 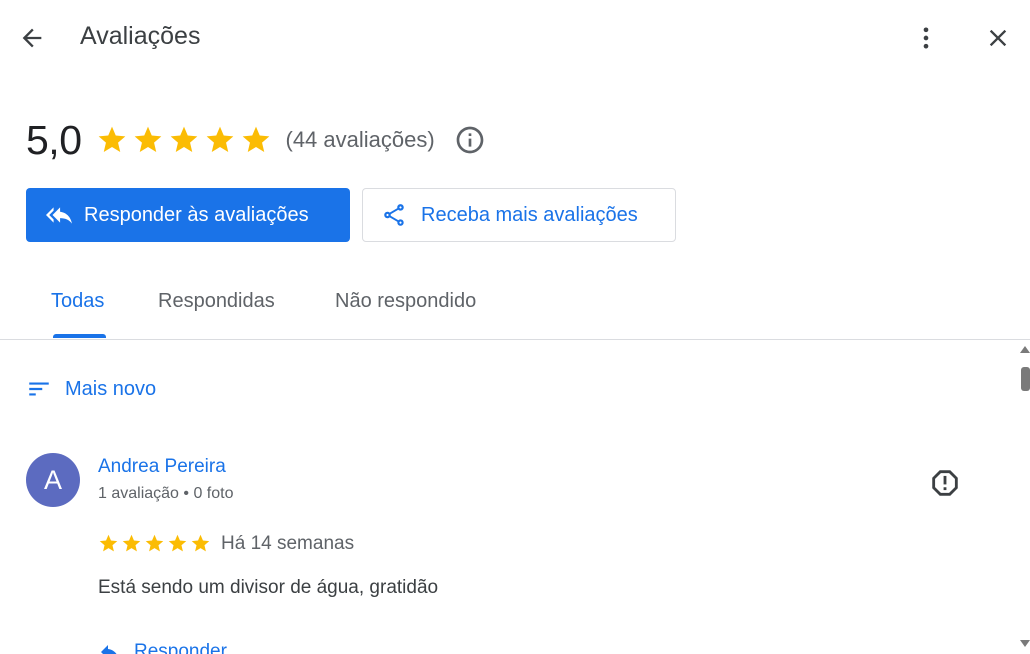 I want to click on close-icon, so click(x=998, y=38).